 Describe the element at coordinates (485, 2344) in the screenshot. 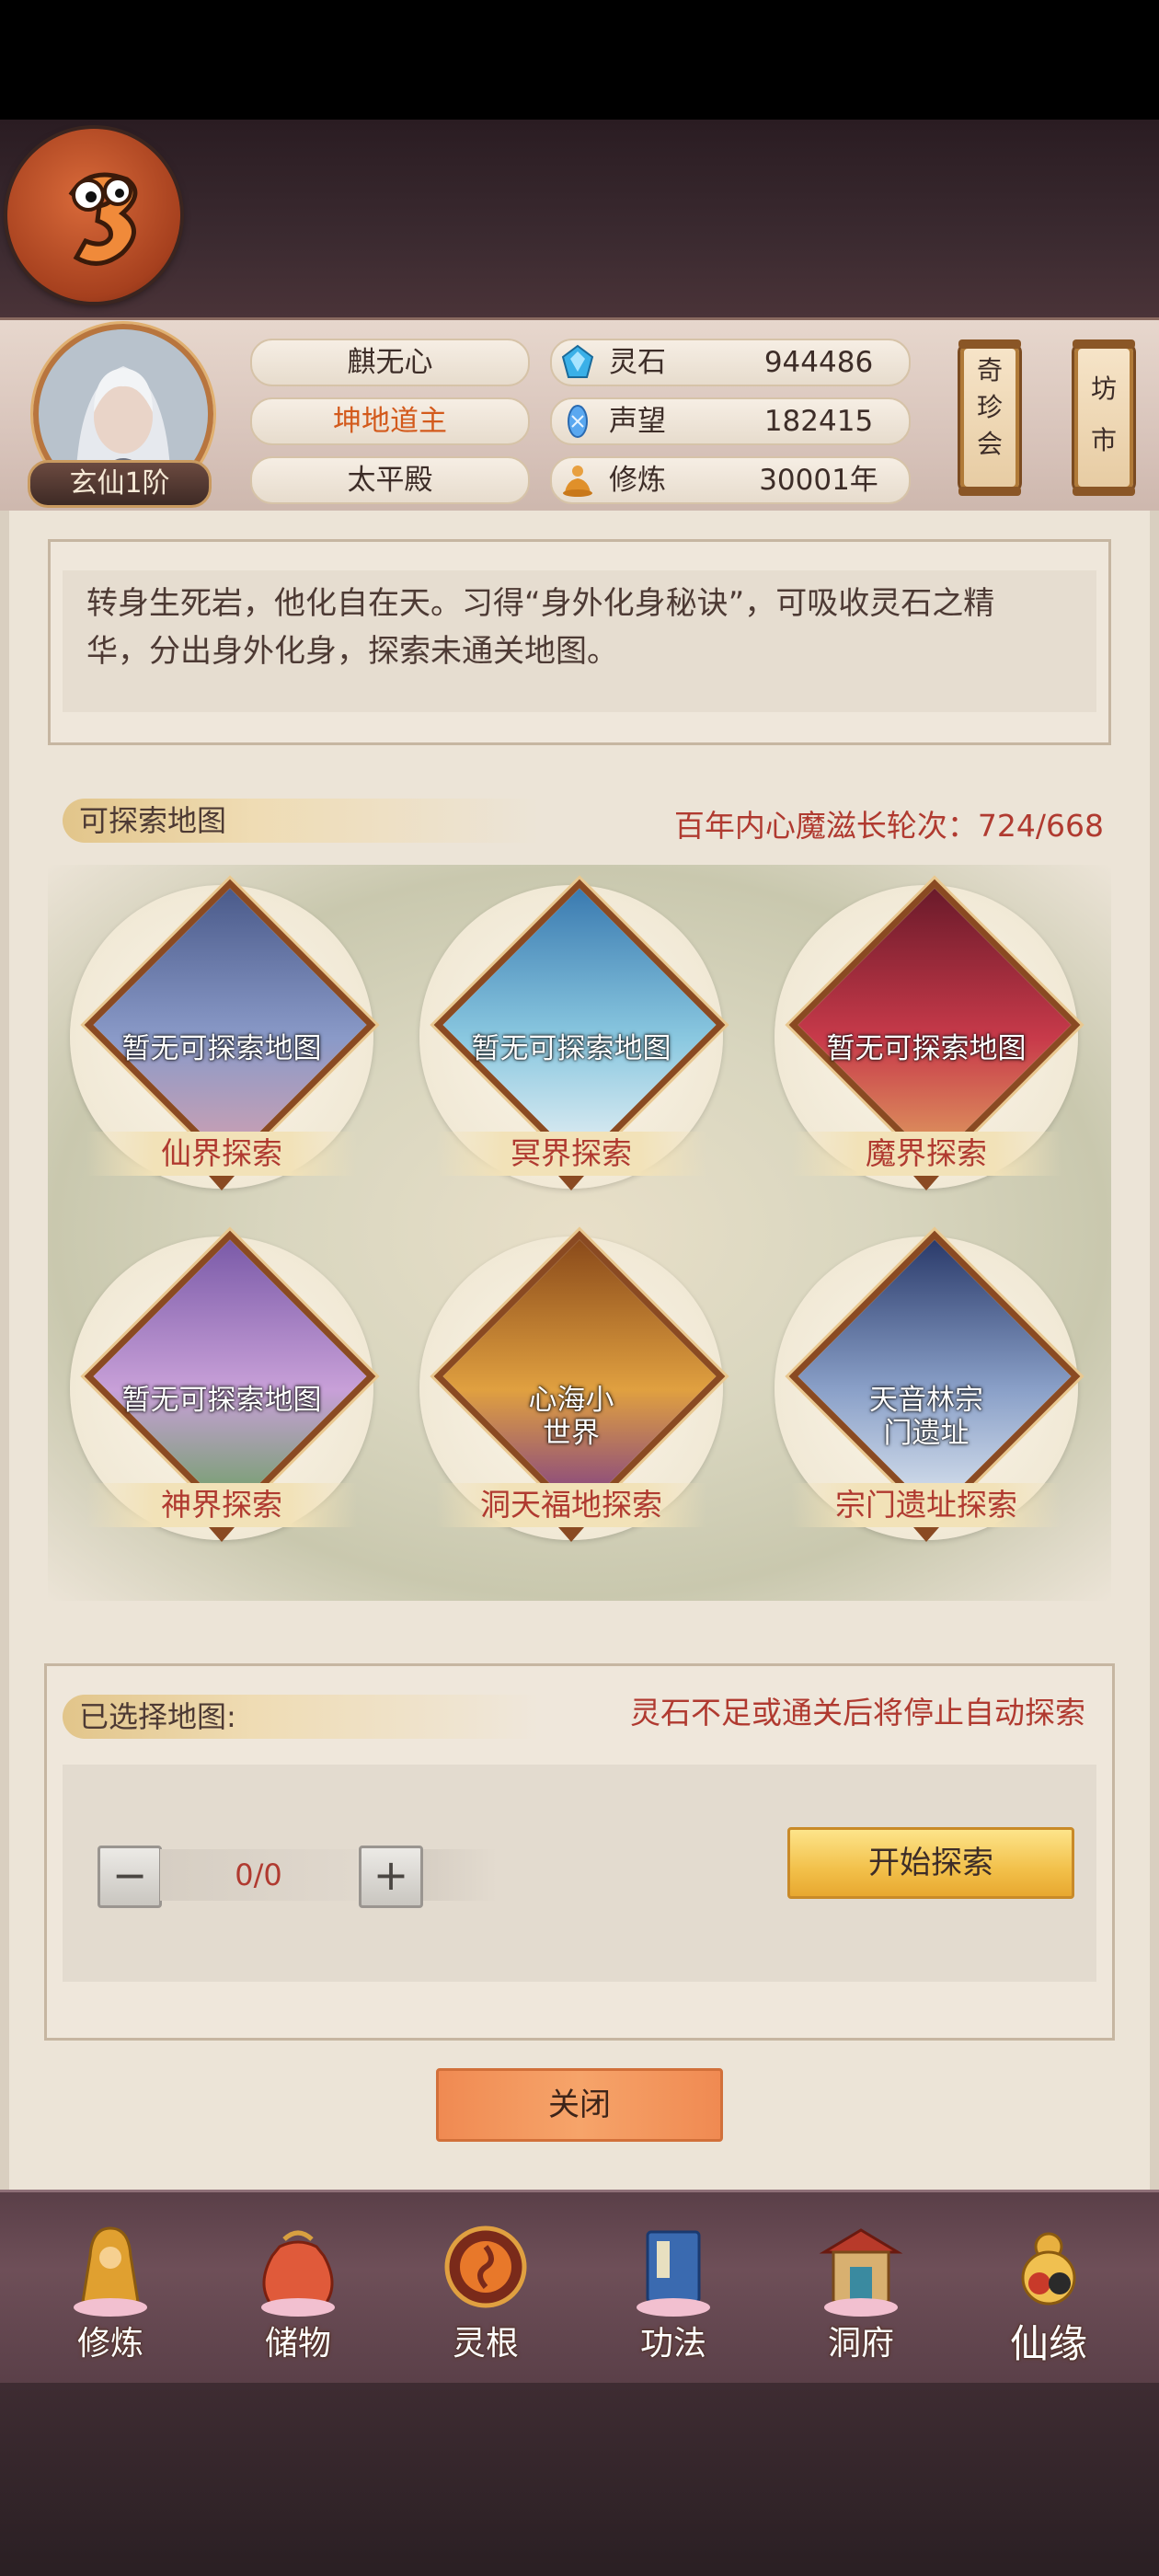

I see `nav-label: 灵根` at that location.